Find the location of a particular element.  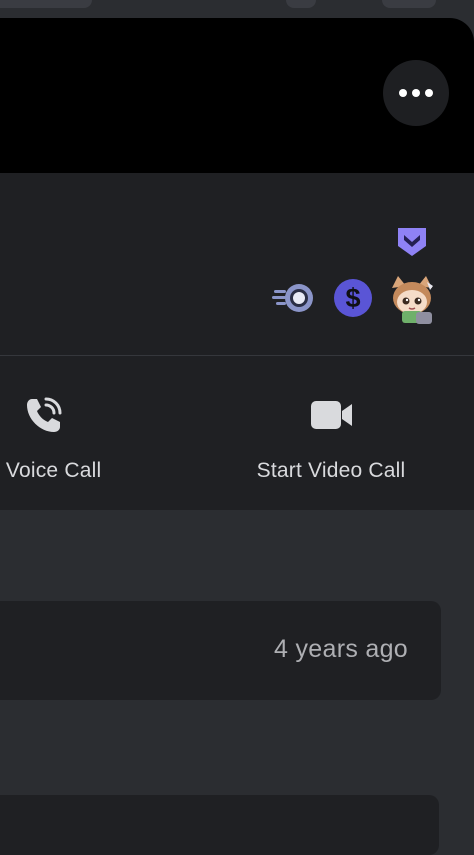

top-bar-element is located at coordinates (46, 4).